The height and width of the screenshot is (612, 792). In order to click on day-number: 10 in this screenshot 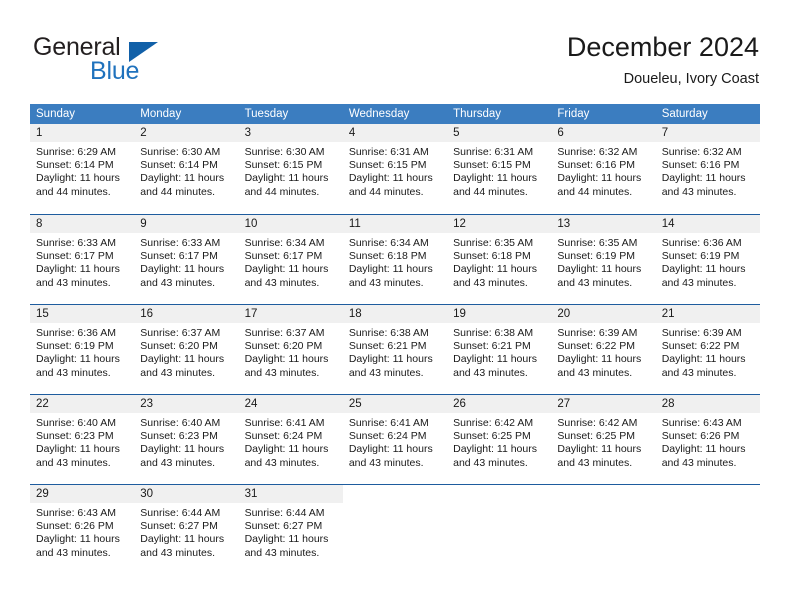, I will do `click(251, 224)`.